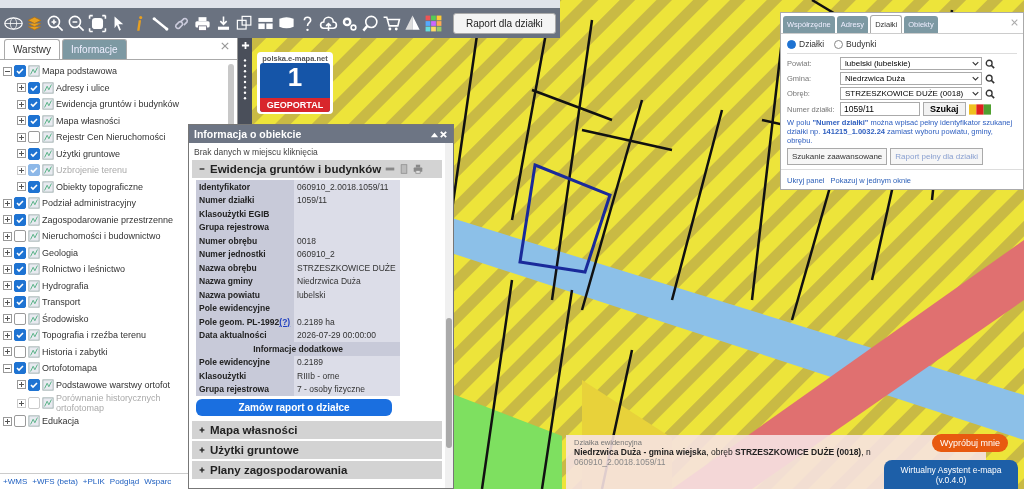 The width and height of the screenshot is (1024, 489). Describe the element at coordinates (317, 430) in the screenshot. I see `section-header: Mapa własności` at that location.